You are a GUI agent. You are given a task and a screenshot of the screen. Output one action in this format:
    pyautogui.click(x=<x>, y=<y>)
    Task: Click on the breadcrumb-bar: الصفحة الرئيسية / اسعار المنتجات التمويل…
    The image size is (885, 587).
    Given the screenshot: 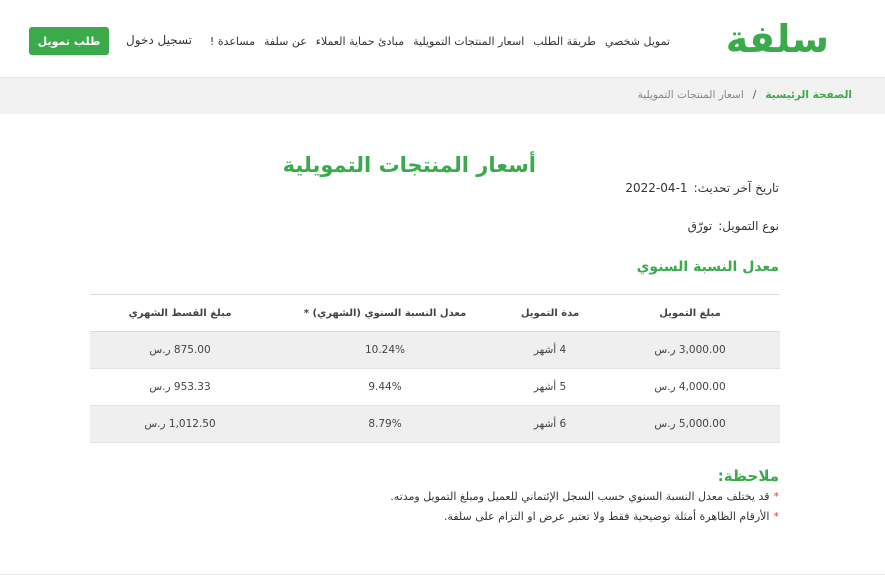 What is the action you would take?
    pyautogui.click(x=442, y=96)
    